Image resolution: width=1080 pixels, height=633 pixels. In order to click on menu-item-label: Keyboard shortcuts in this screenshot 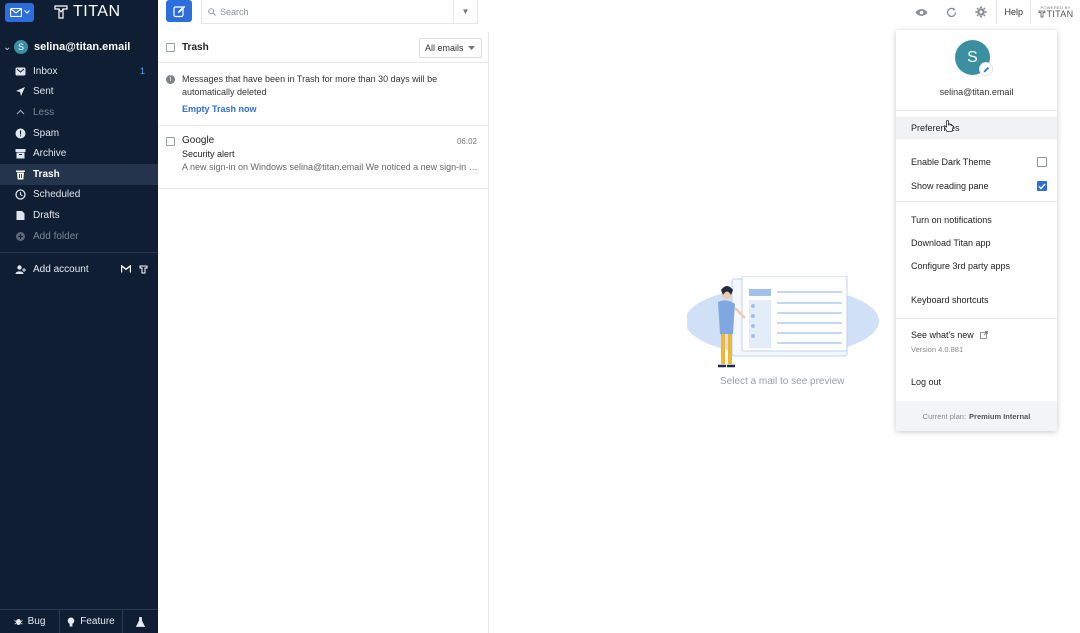, I will do `click(950, 300)`.